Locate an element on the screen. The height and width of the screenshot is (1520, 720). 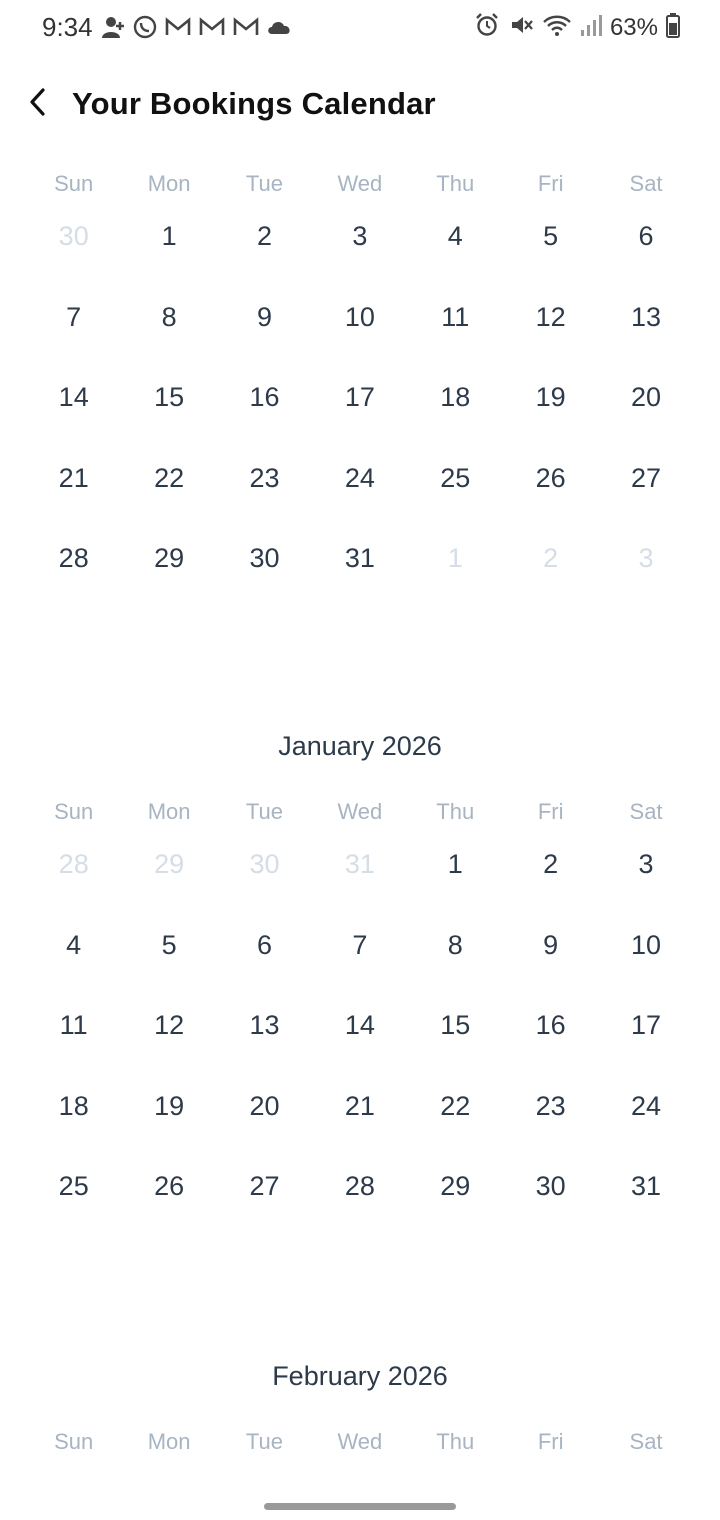
calendar-day-outside-month: 2 is located at coordinates (551, 558).